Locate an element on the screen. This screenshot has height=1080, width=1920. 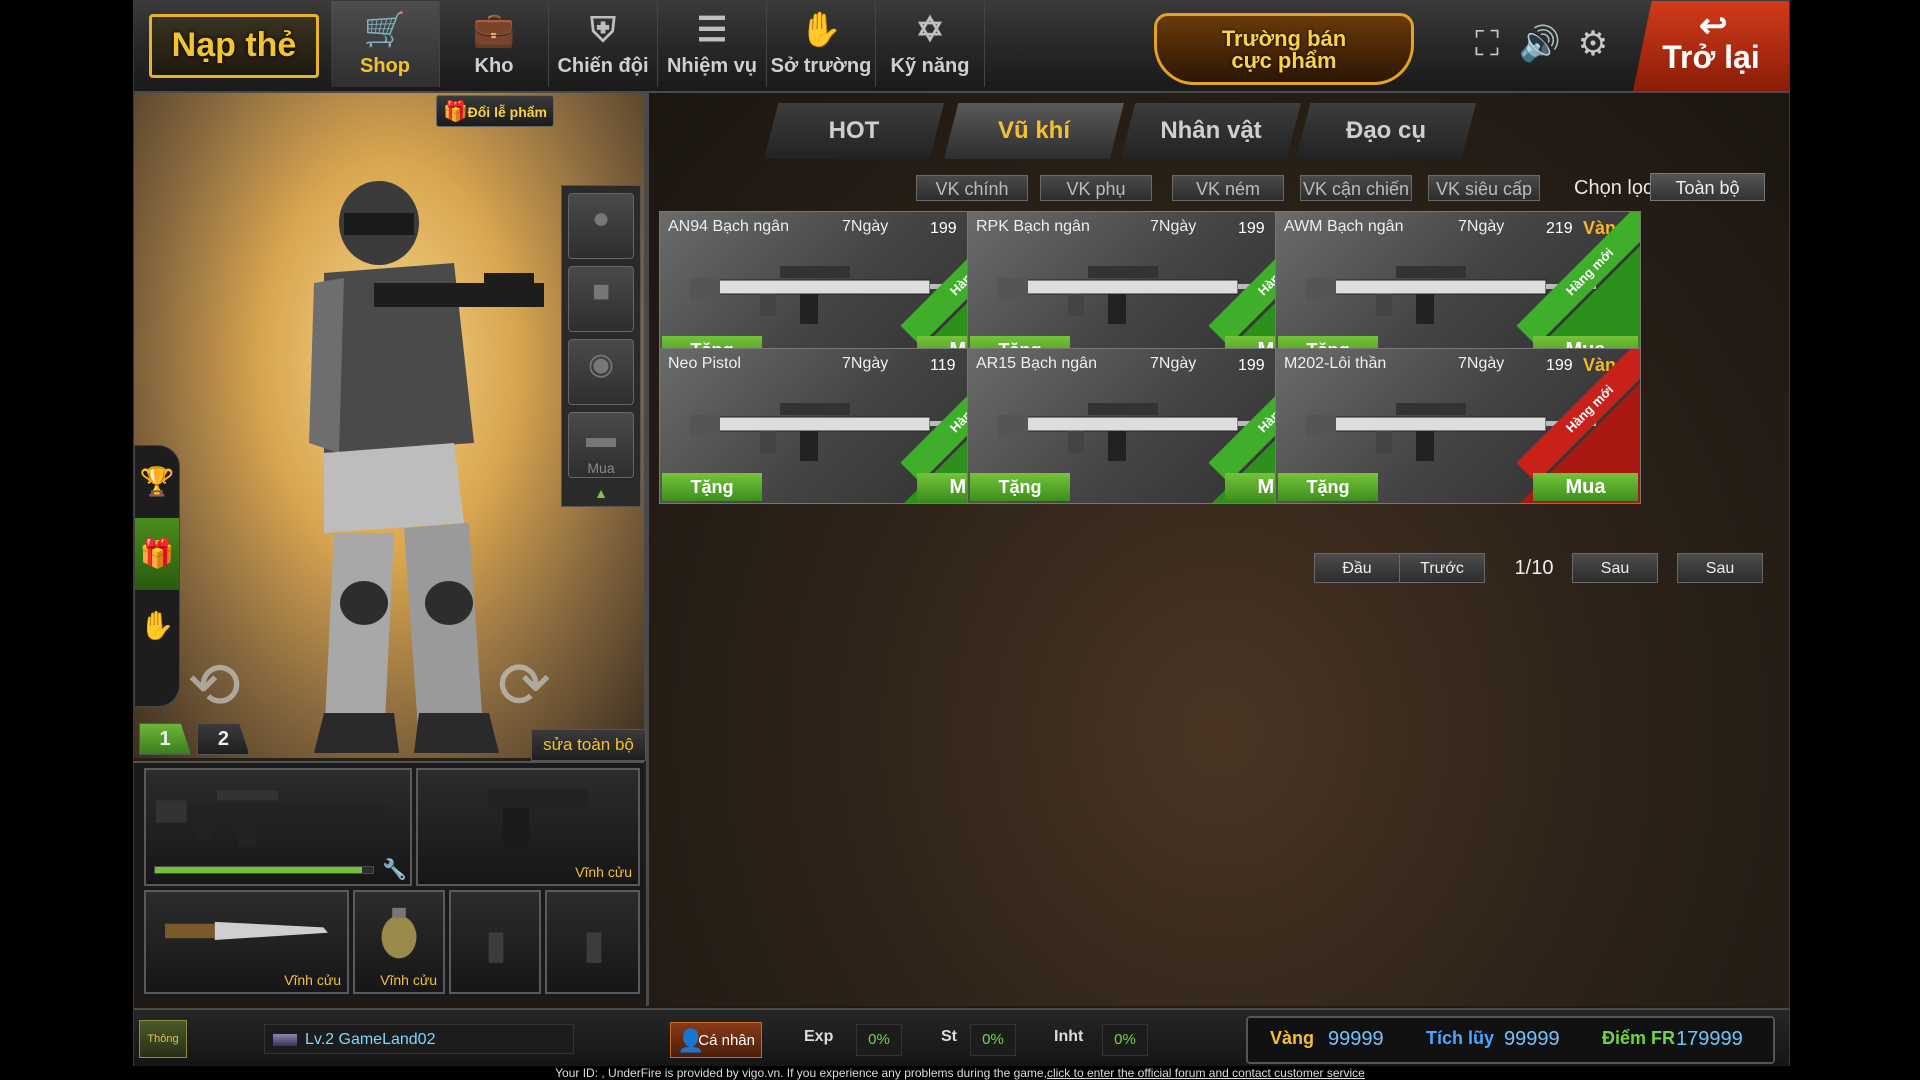
shop-item-card: M202-Lôi thần 7Ngày 199 Vàng Hàng mới Tặng Mua is located at coordinates (1458, 426).